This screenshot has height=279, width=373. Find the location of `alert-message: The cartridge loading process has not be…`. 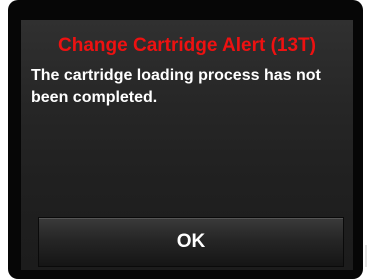

alert-message: The cartridge loading process has not be… is located at coordinates (176, 86).